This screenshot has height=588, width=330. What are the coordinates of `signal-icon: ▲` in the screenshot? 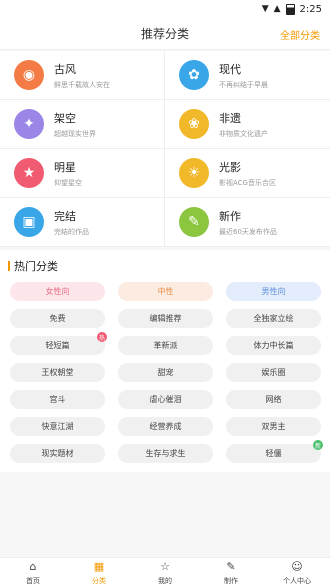 It's located at (277, 8).